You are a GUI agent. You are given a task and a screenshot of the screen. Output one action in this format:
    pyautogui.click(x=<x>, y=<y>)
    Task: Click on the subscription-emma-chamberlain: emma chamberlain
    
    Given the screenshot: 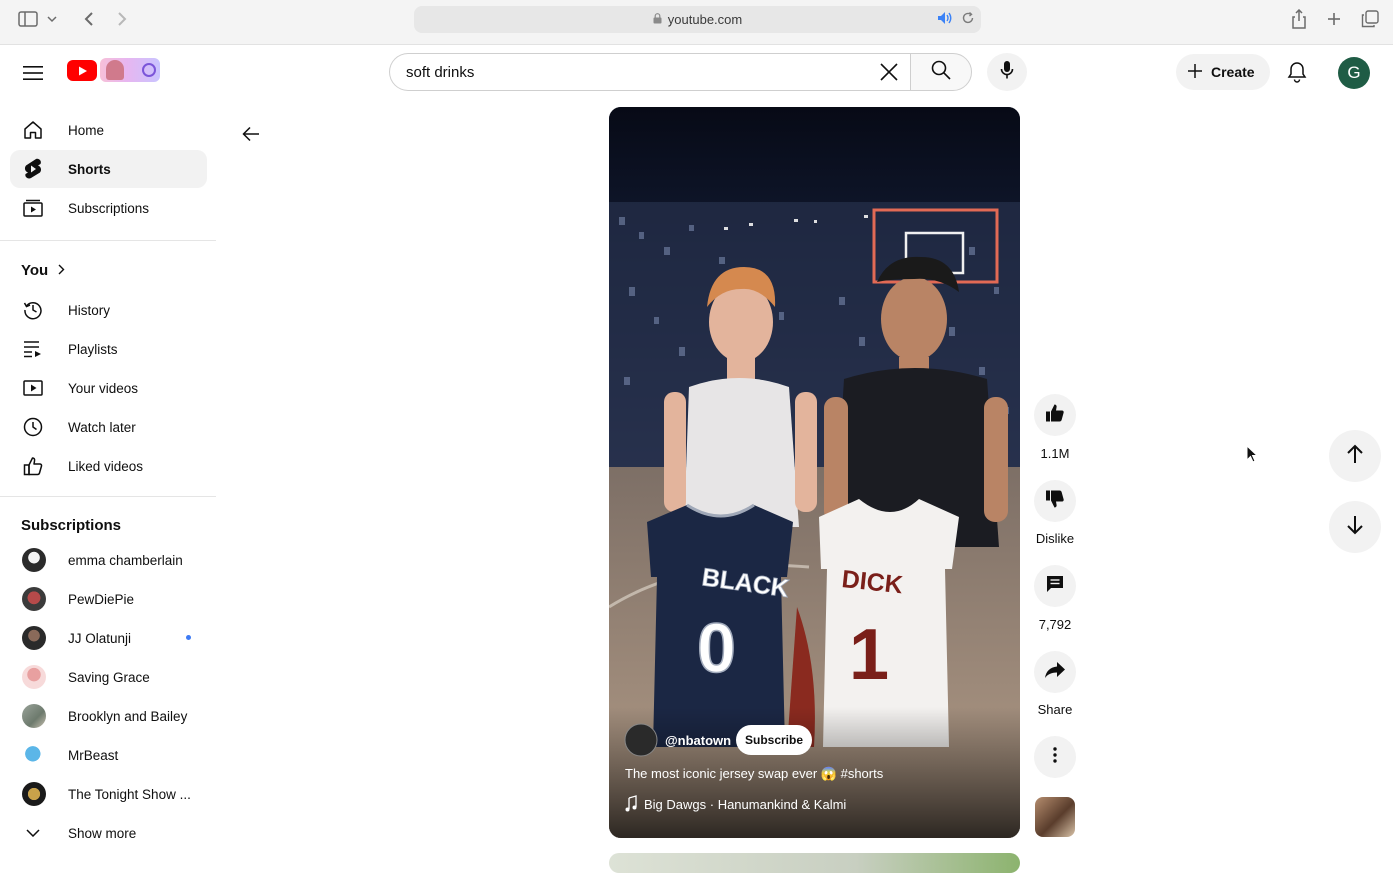 What is the action you would take?
    pyautogui.click(x=108, y=560)
    